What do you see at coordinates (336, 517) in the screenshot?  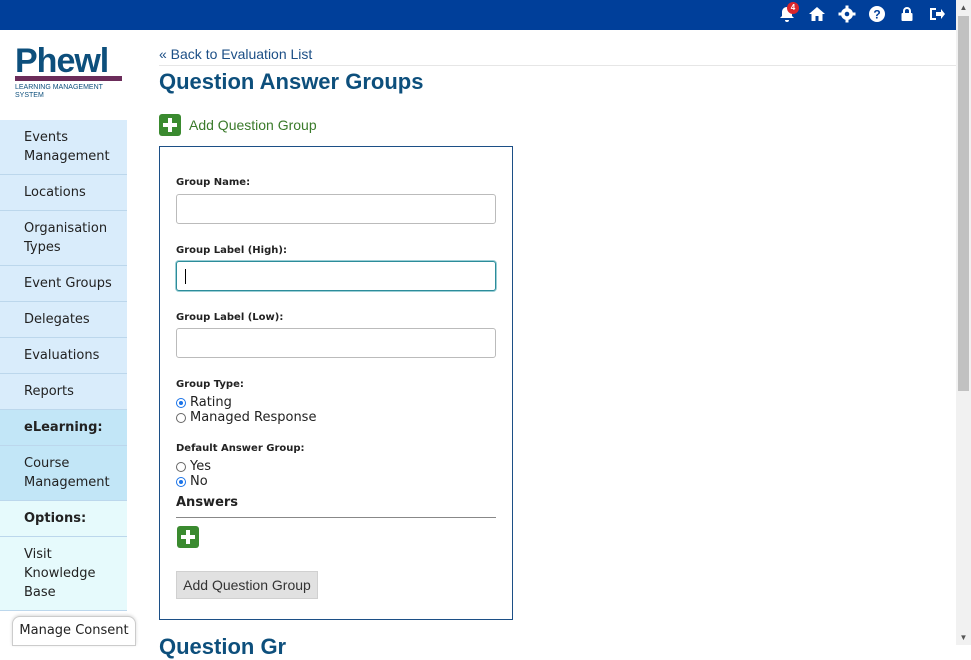 I see `answers-divider` at bounding box center [336, 517].